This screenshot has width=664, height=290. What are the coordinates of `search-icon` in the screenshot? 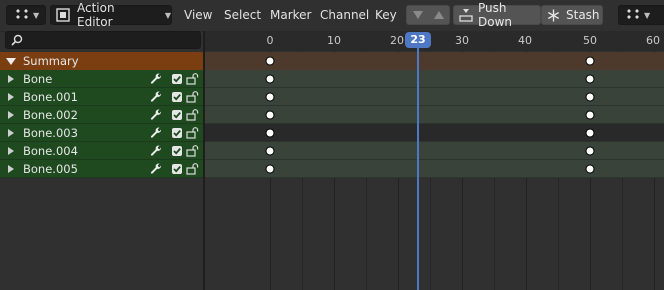 It's located at (17, 40).